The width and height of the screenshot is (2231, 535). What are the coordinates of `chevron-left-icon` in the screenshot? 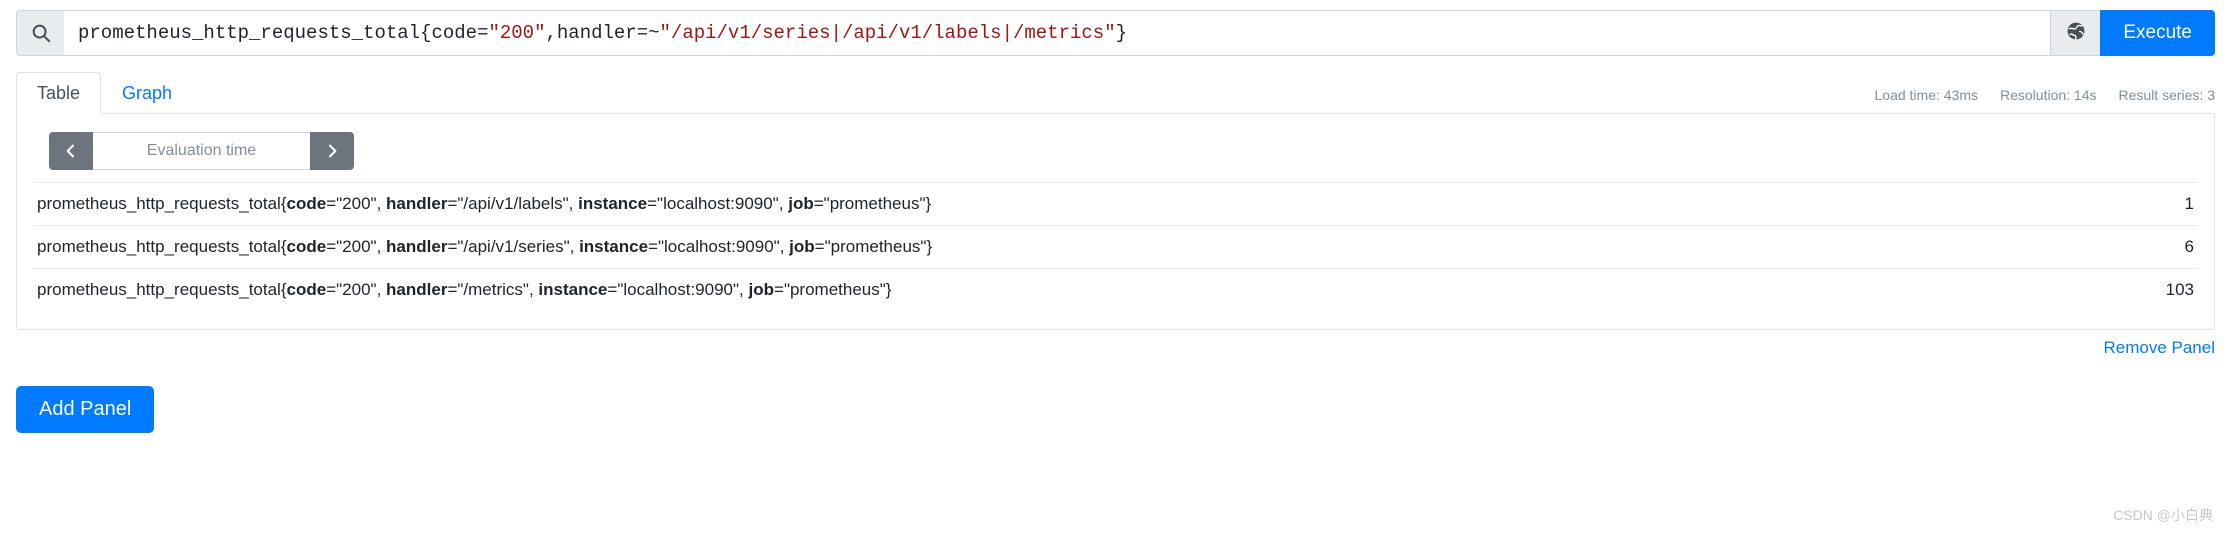 It's located at (71, 151).